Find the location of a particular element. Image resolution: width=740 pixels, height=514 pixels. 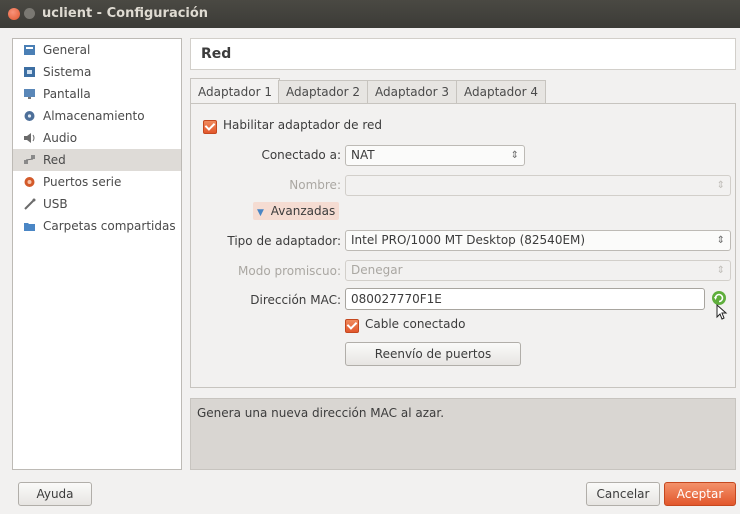

sidebar-item-label: Almacenamiento is located at coordinates (94, 116).